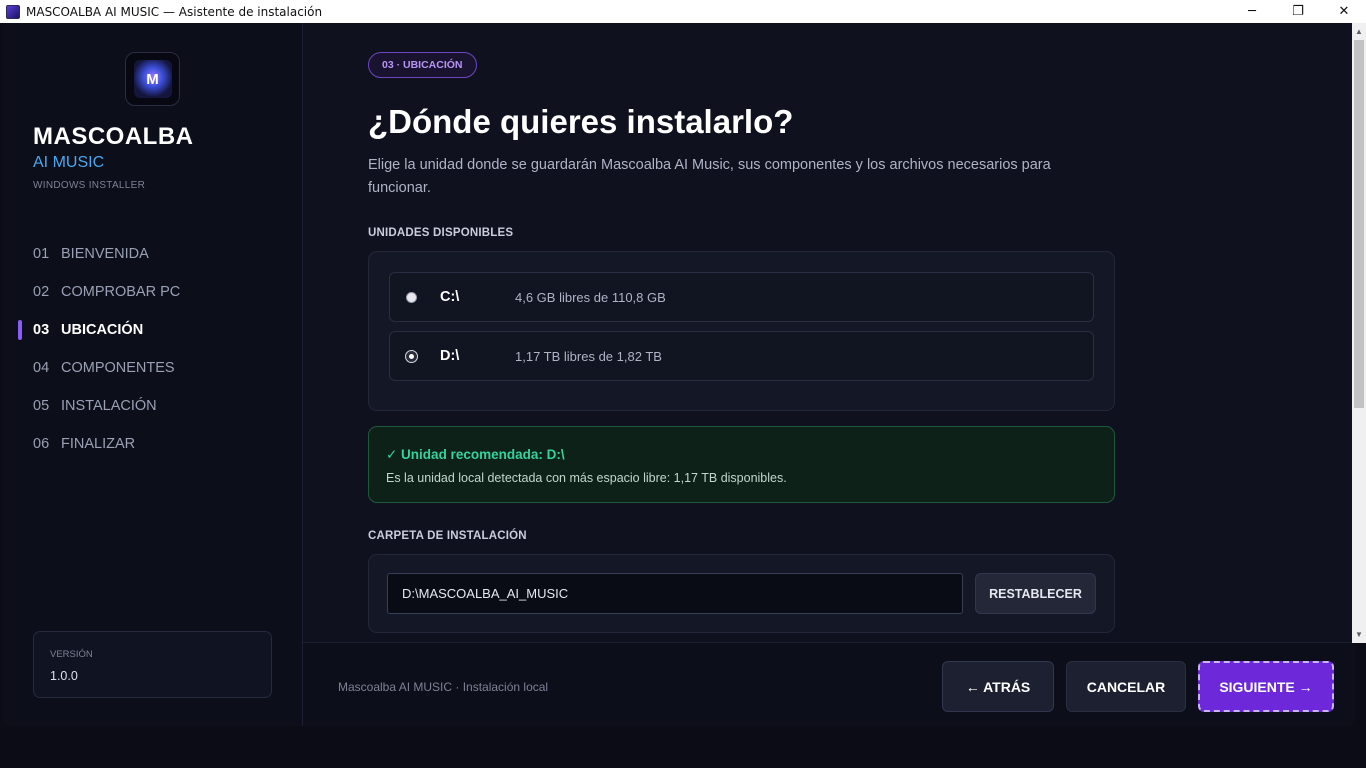 Image resolution: width=1366 pixels, height=768 pixels. I want to click on folder-panel: RESTABLECER, so click(741, 593).